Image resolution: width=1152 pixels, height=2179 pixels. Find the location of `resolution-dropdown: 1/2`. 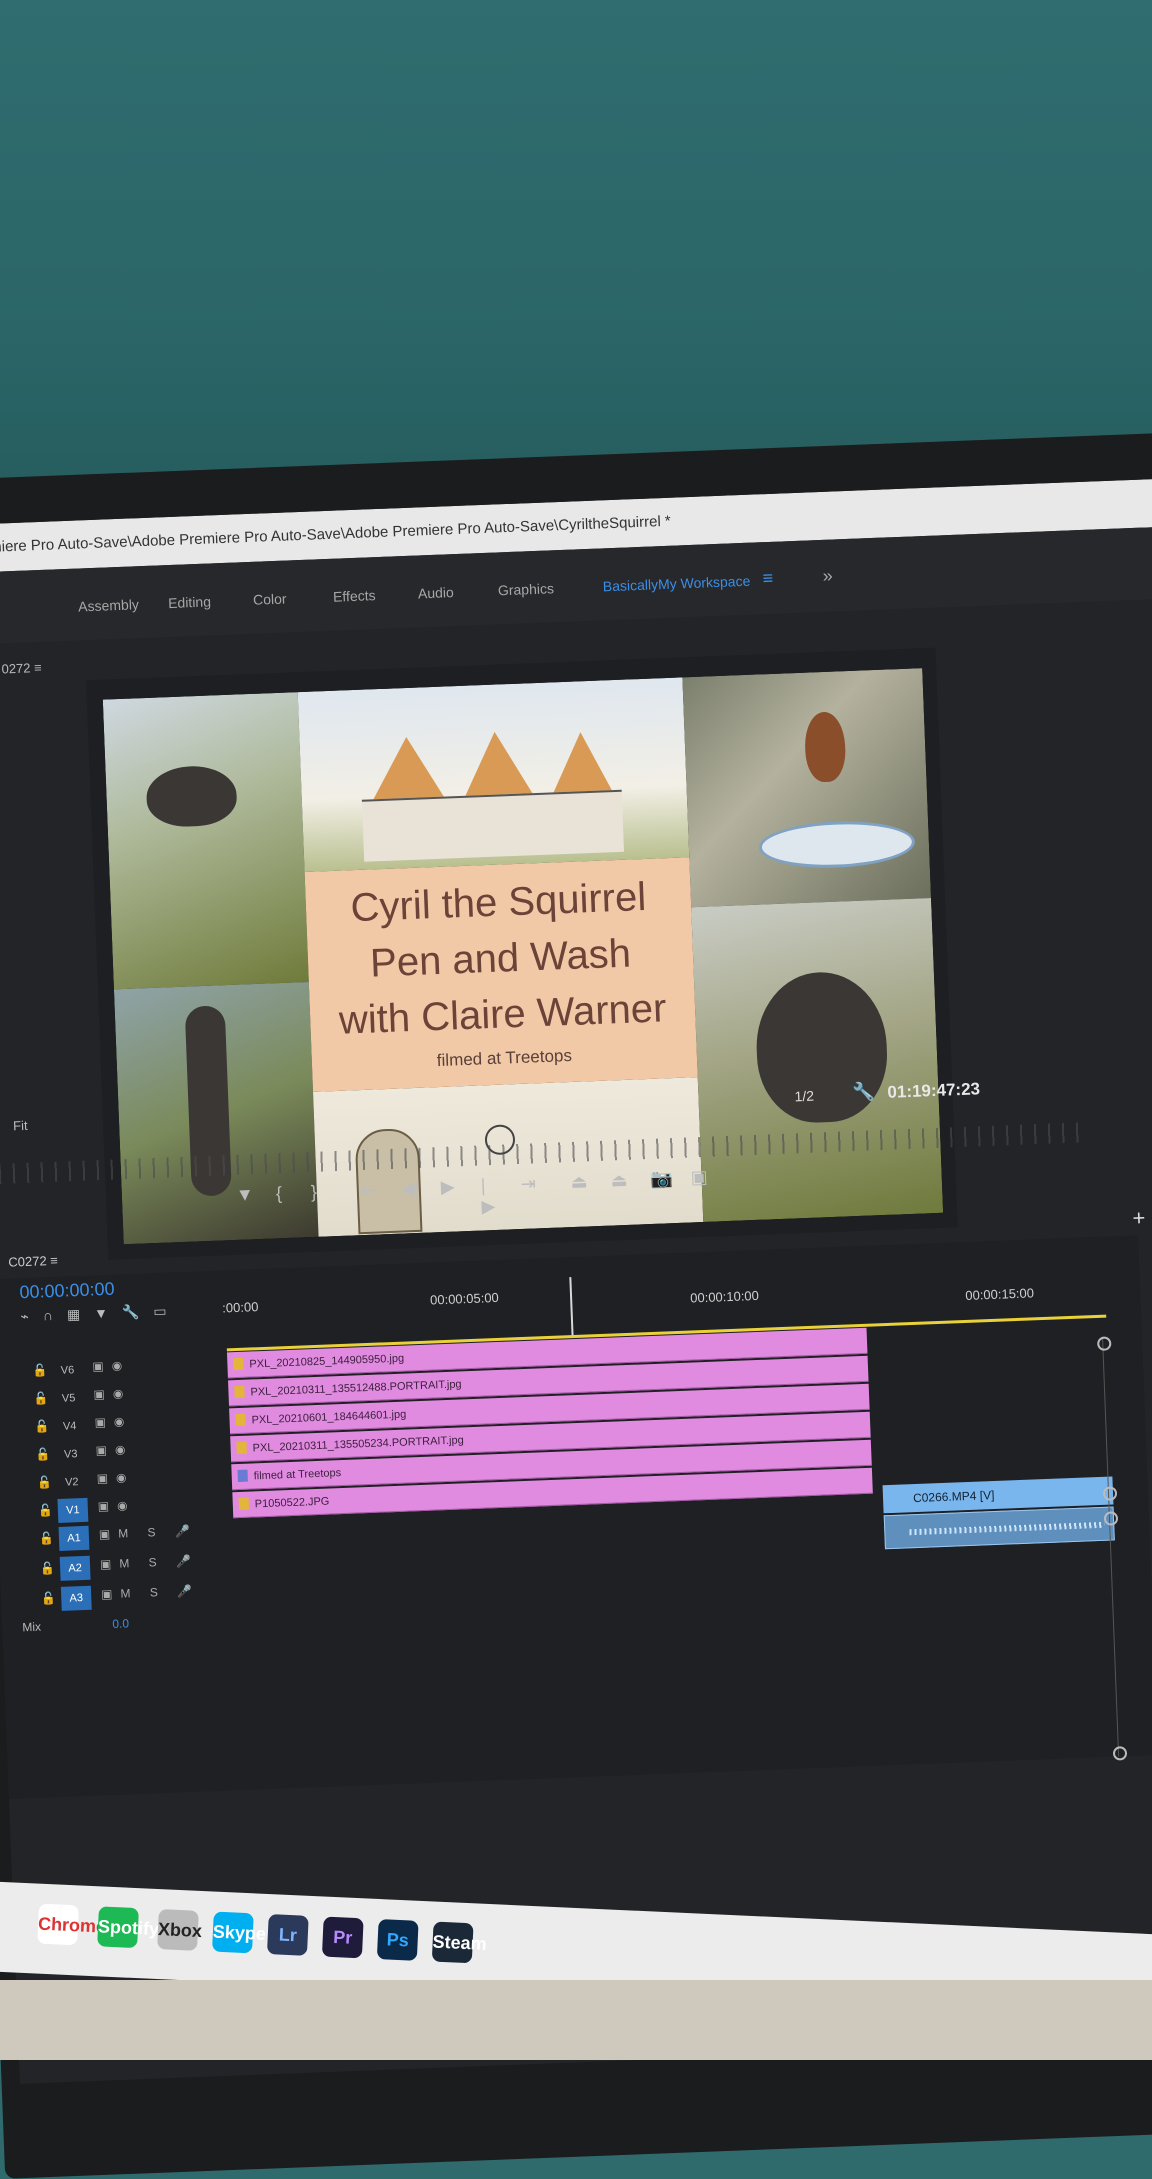

resolution-dropdown: 1/2 is located at coordinates (804, 1096).